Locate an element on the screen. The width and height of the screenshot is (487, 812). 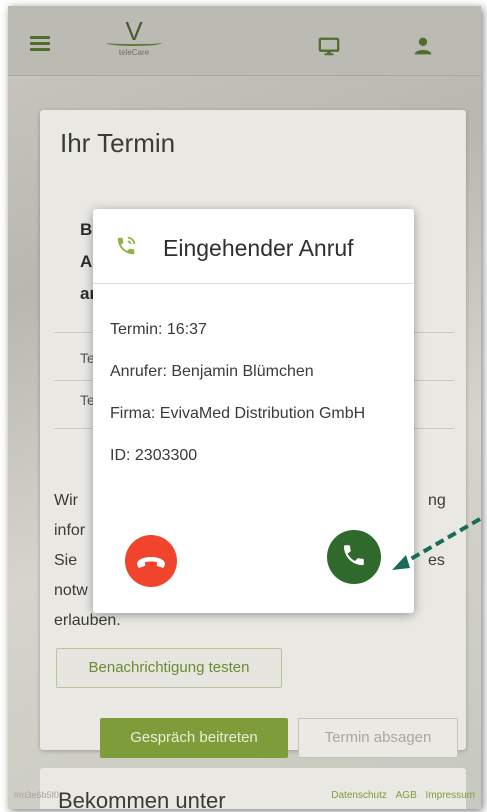
menu-icon is located at coordinates (40, 43).